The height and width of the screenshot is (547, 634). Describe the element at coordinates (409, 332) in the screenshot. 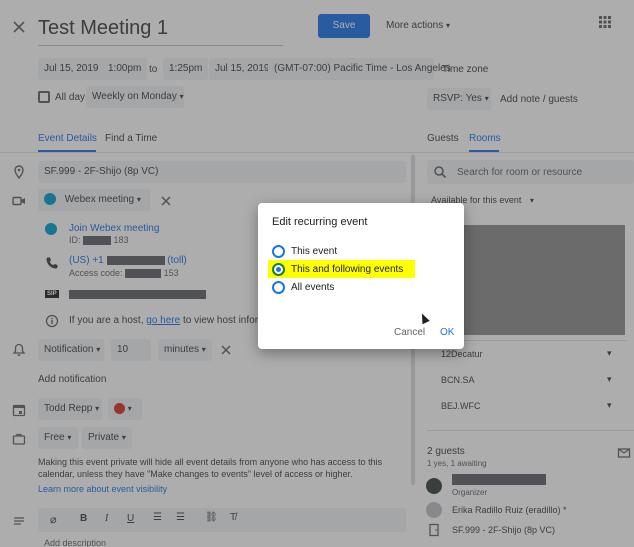

I see `cancel-button: Cancel` at that location.